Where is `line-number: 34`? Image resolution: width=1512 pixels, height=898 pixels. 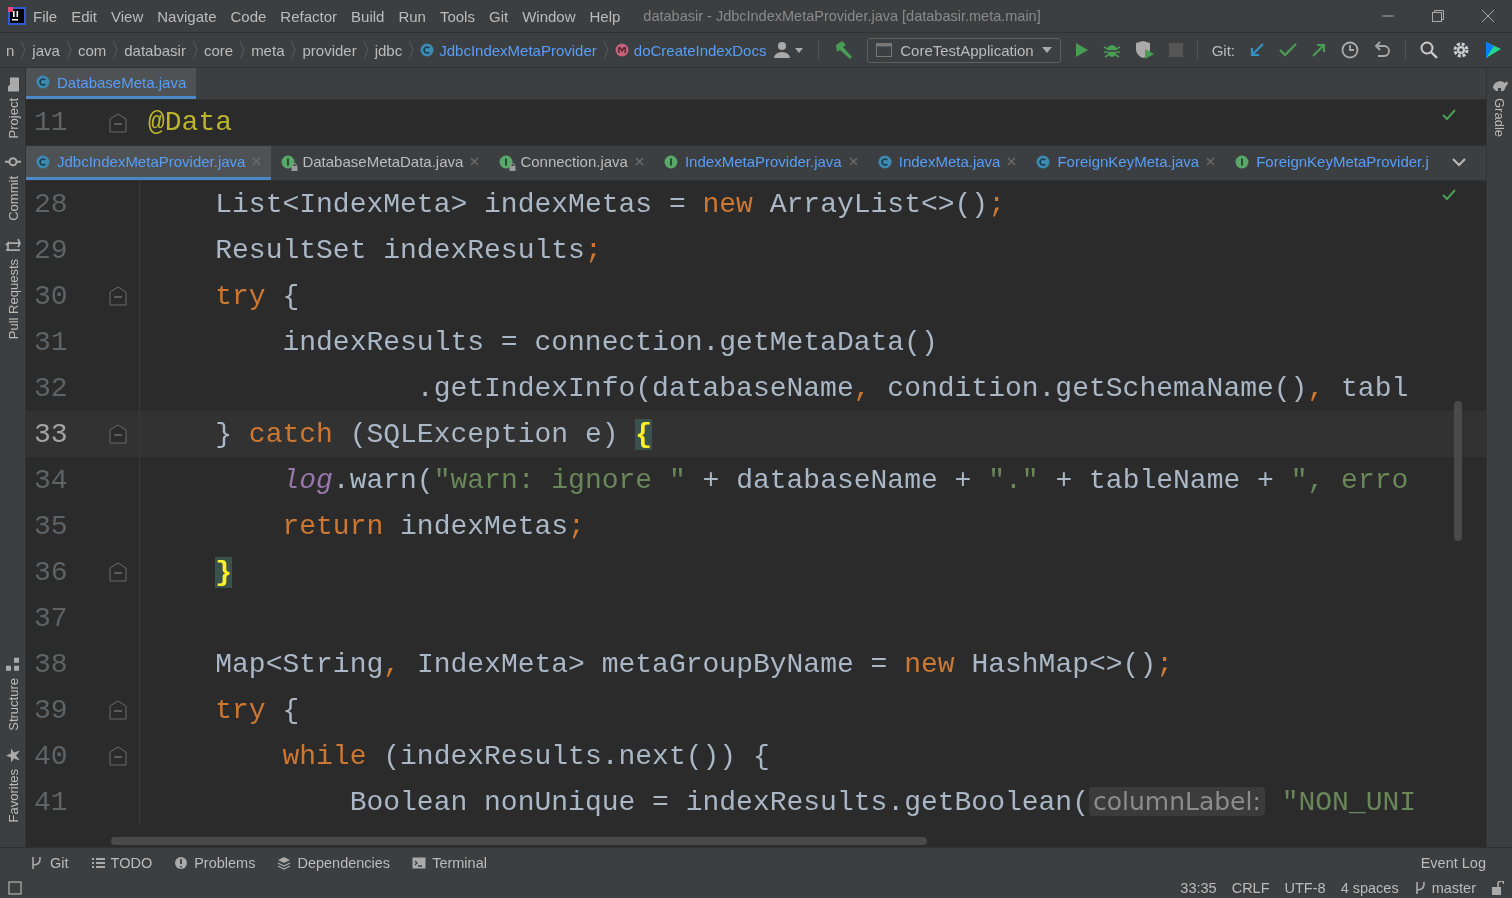
line-number: 34 is located at coordinates (51, 480).